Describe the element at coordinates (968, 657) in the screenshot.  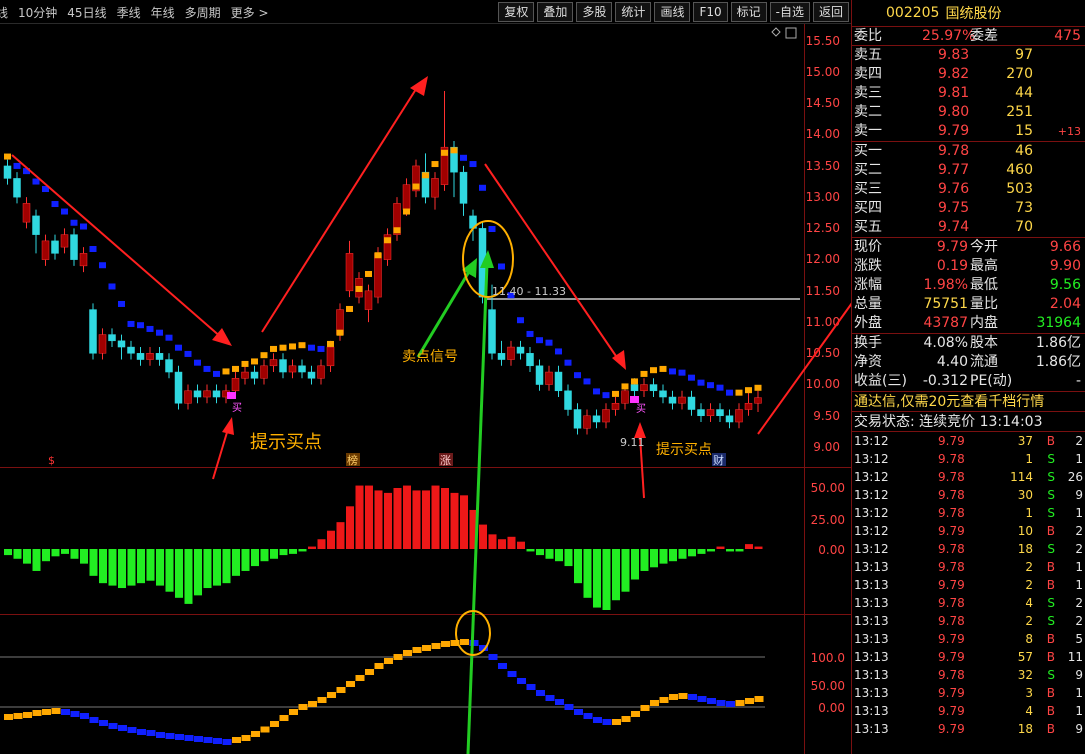
I see `tick-row: 13:13 9.79 57 B 11` at that location.